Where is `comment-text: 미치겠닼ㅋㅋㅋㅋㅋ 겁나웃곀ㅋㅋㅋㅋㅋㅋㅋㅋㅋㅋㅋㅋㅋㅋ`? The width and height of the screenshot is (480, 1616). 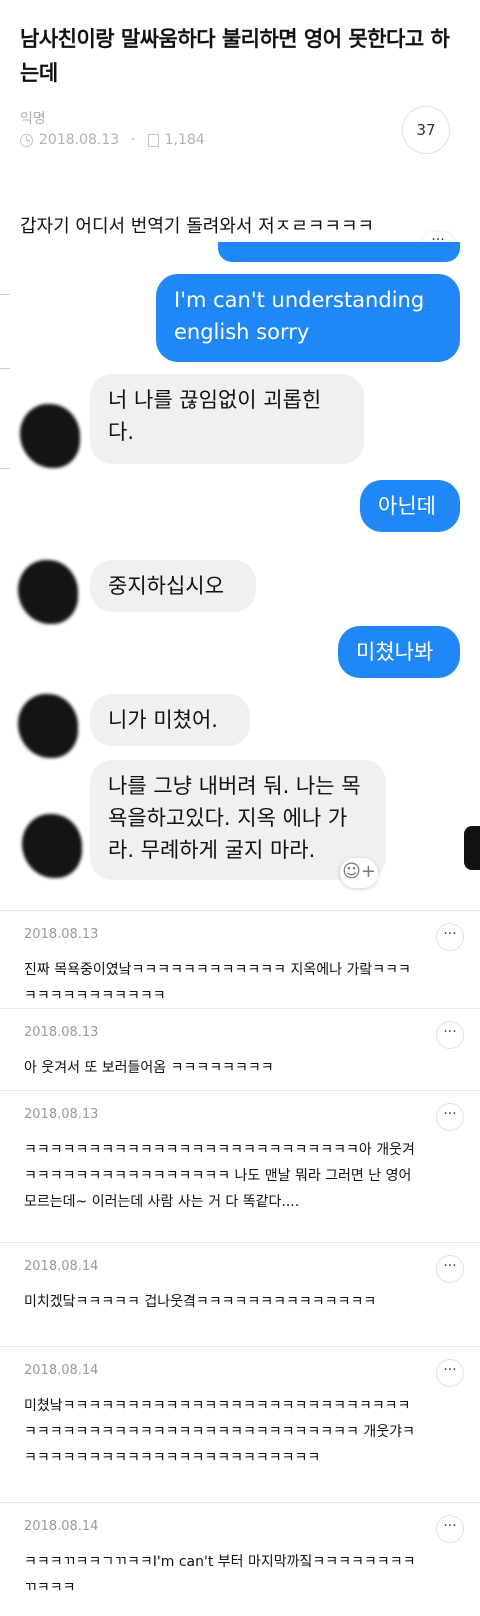
comment-text: 미치겠닼ㅋㅋㅋㅋㅋ 겁나웃곀ㅋㅋㅋㅋㅋㅋㅋㅋㅋㅋㅋㅋㅋㅋ is located at coordinates (200, 1302).